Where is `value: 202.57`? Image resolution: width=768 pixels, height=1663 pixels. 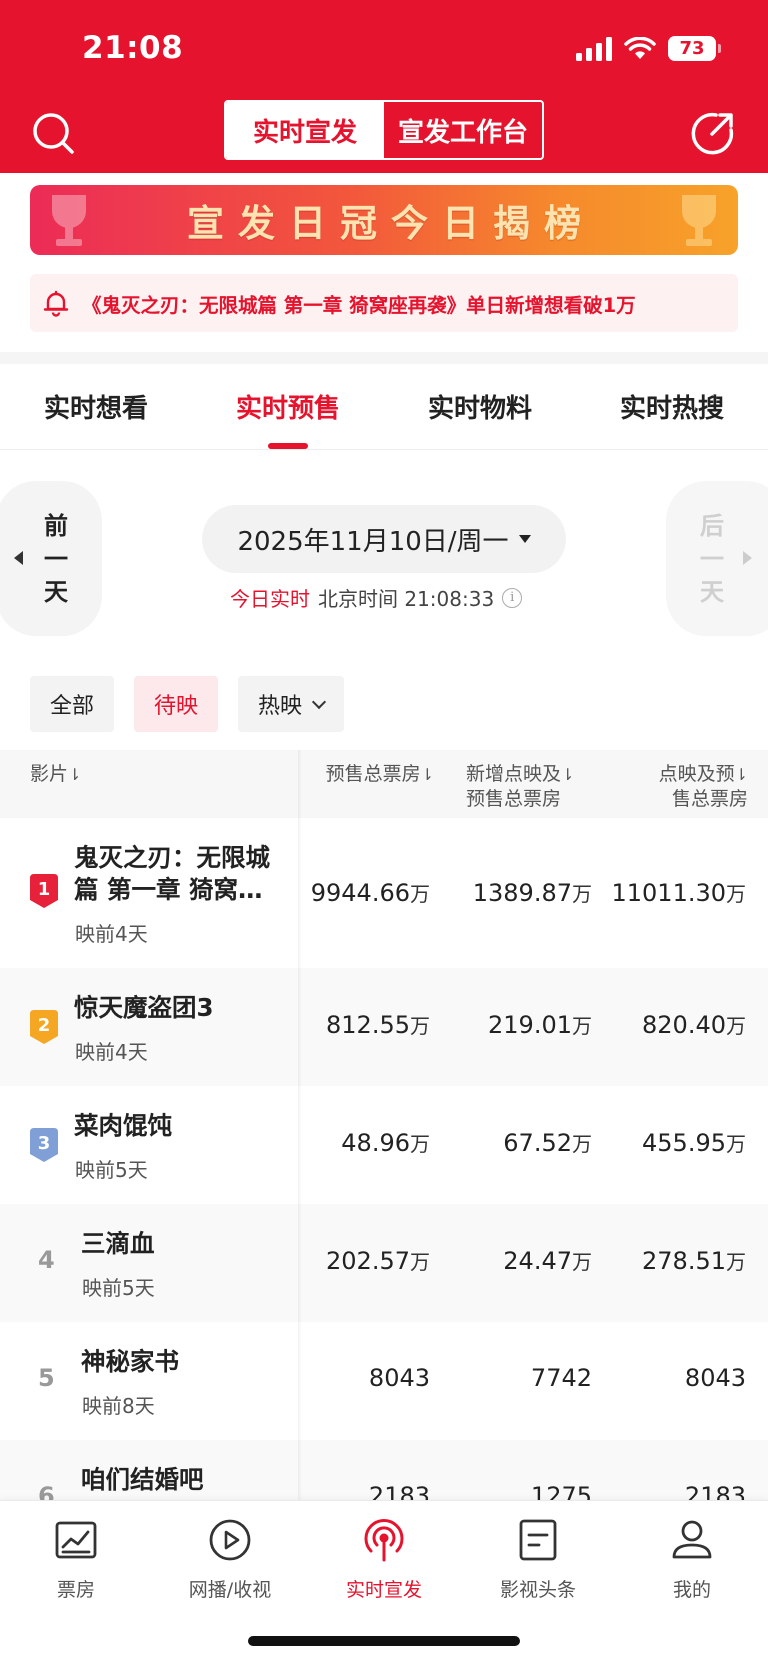
value: 202.57 is located at coordinates (368, 1261).